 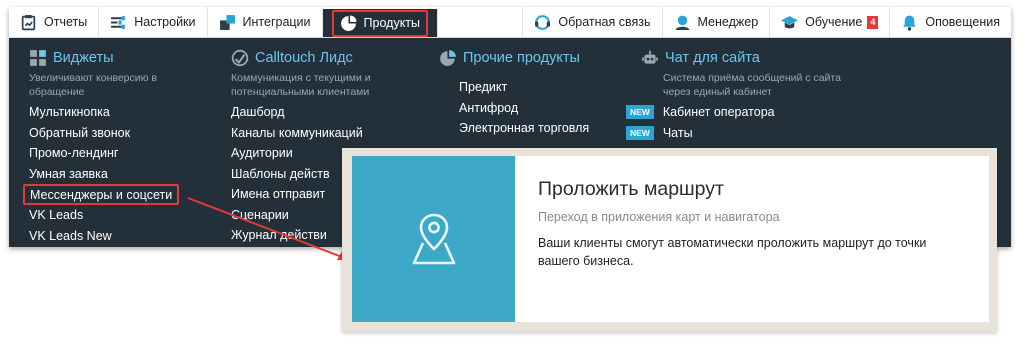 I want to click on menu-item-vk-leads: VK Leads, so click(x=104, y=215).